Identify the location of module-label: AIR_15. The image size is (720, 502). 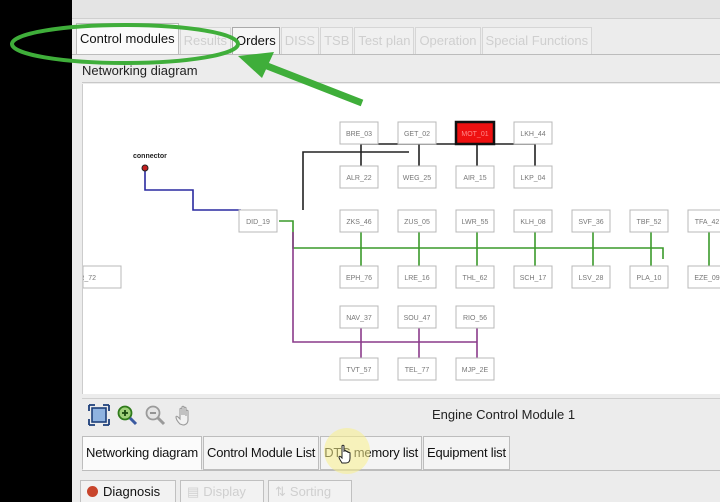
(474, 178).